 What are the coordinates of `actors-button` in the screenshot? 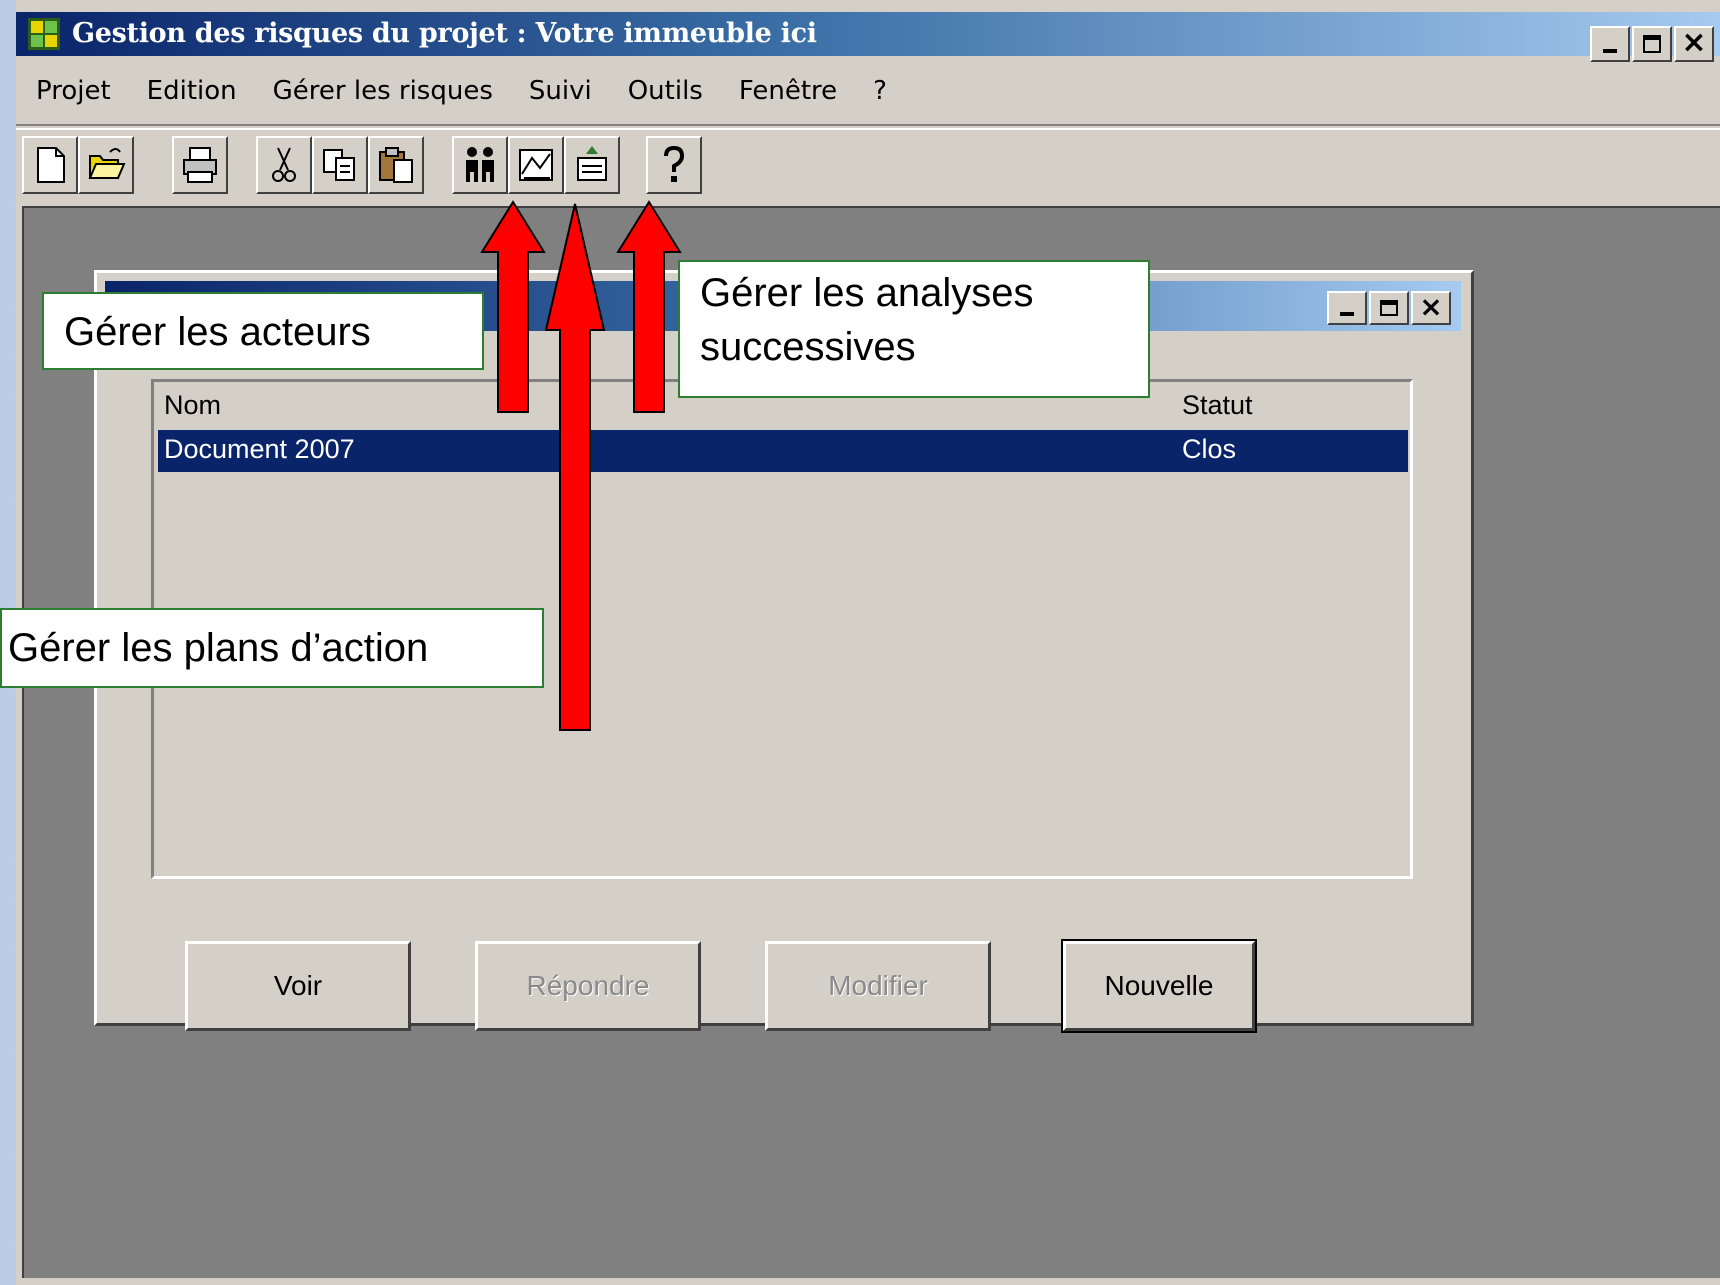 It's located at (480, 165).